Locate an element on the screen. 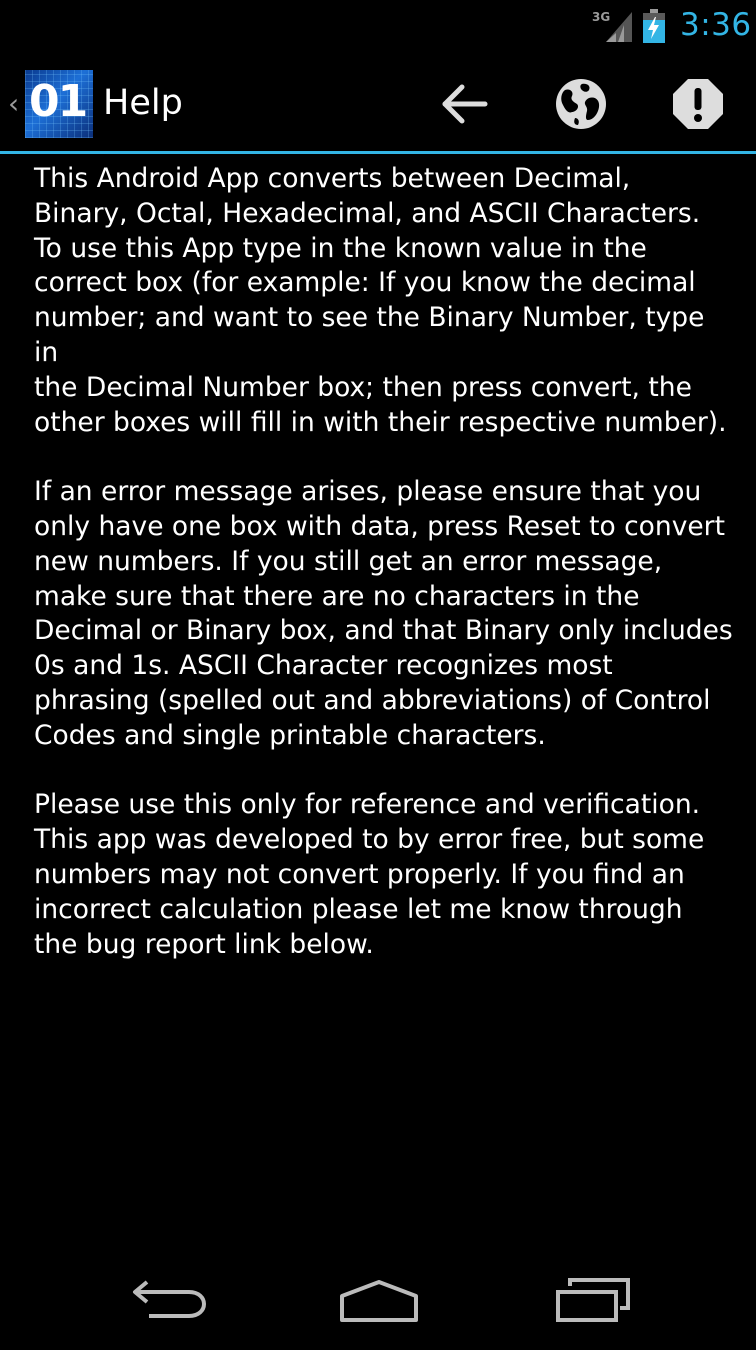  up-caret-icon: ‹ is located at coordinates (13, 103).